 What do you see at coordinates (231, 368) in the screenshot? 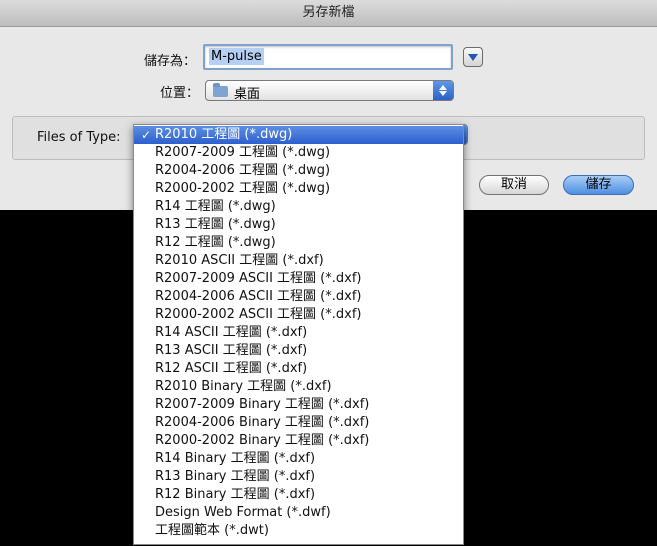
I see `menu-item-label: R12 ASCII 工程圖 (*.dxf)` at bounding box center [231, 368].